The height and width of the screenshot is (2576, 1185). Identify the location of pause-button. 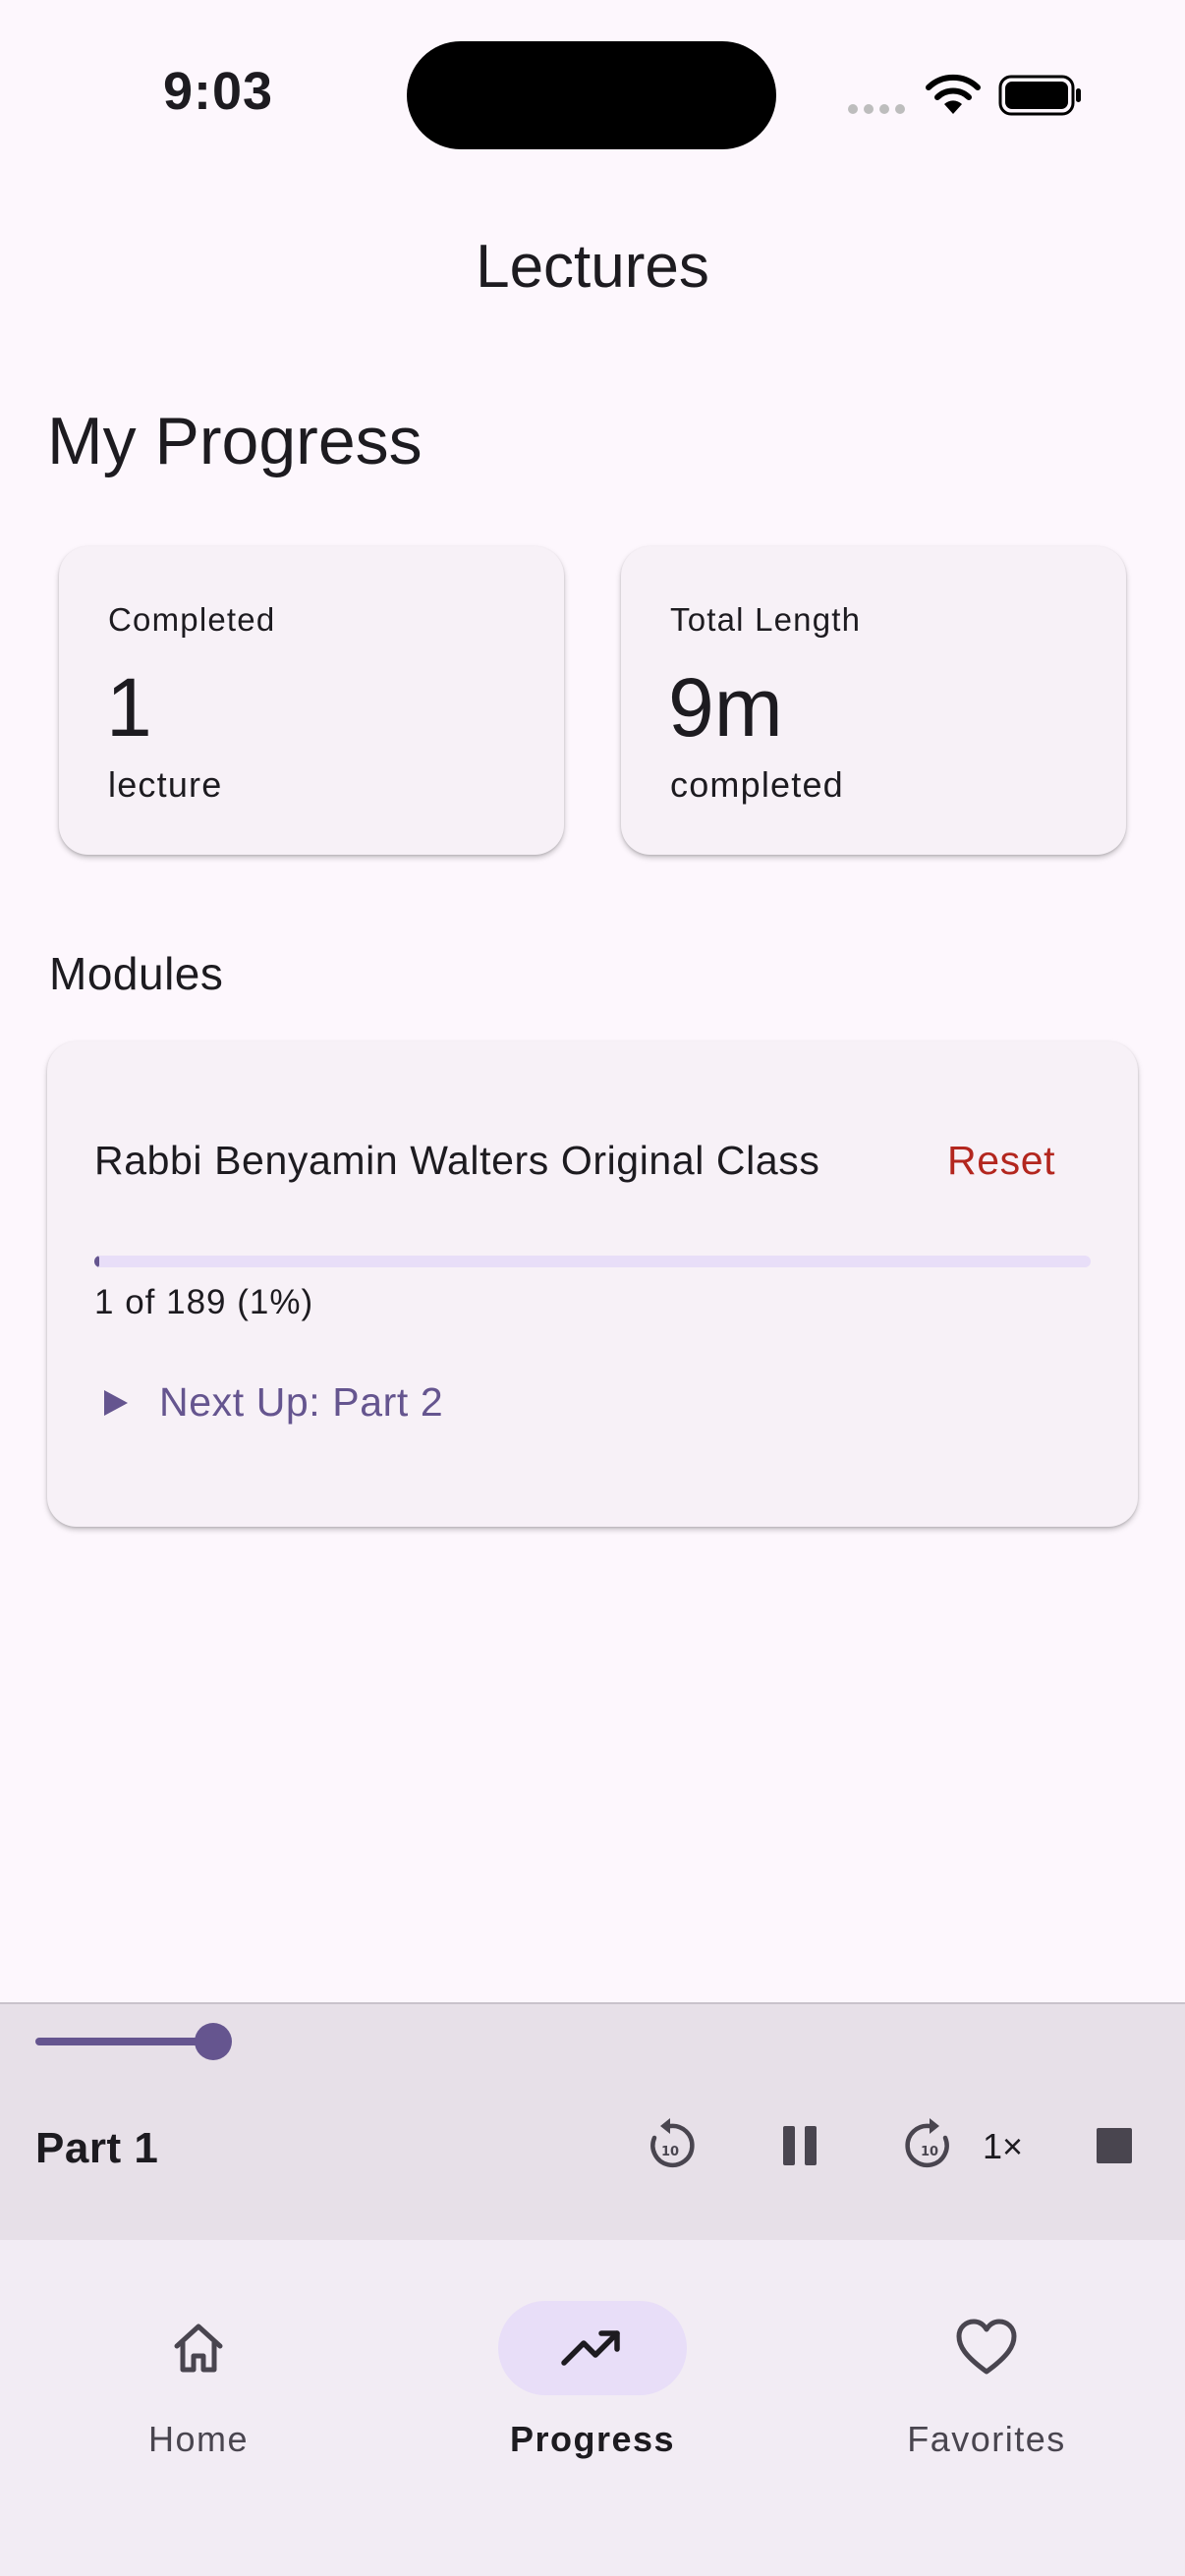
(800, 2145).